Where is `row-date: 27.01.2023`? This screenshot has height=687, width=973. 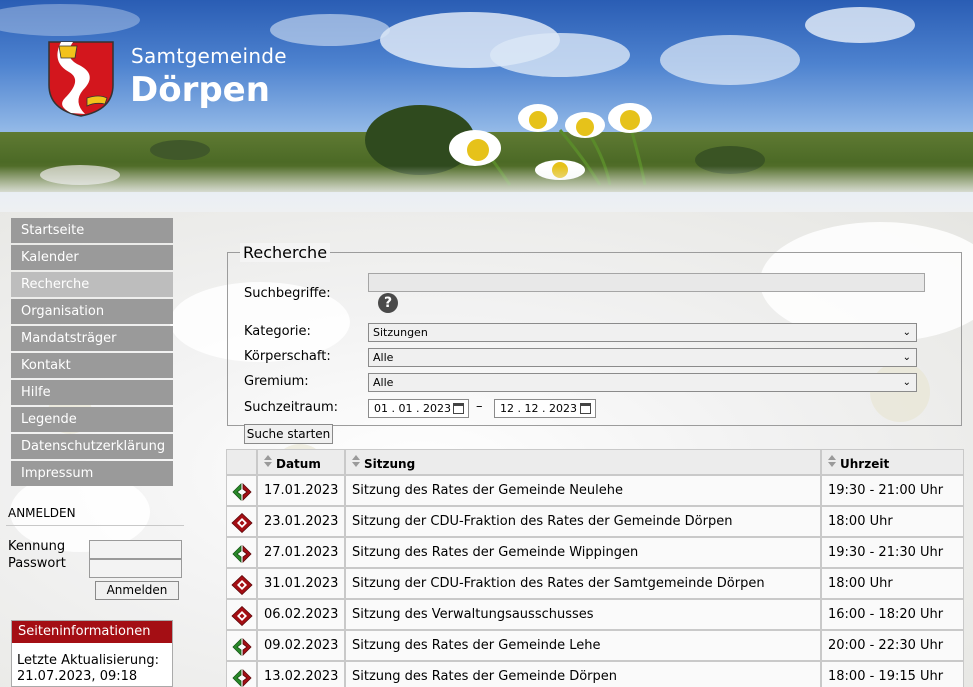
row-date: 27.01.2023 is located at coordinates (301, 552).